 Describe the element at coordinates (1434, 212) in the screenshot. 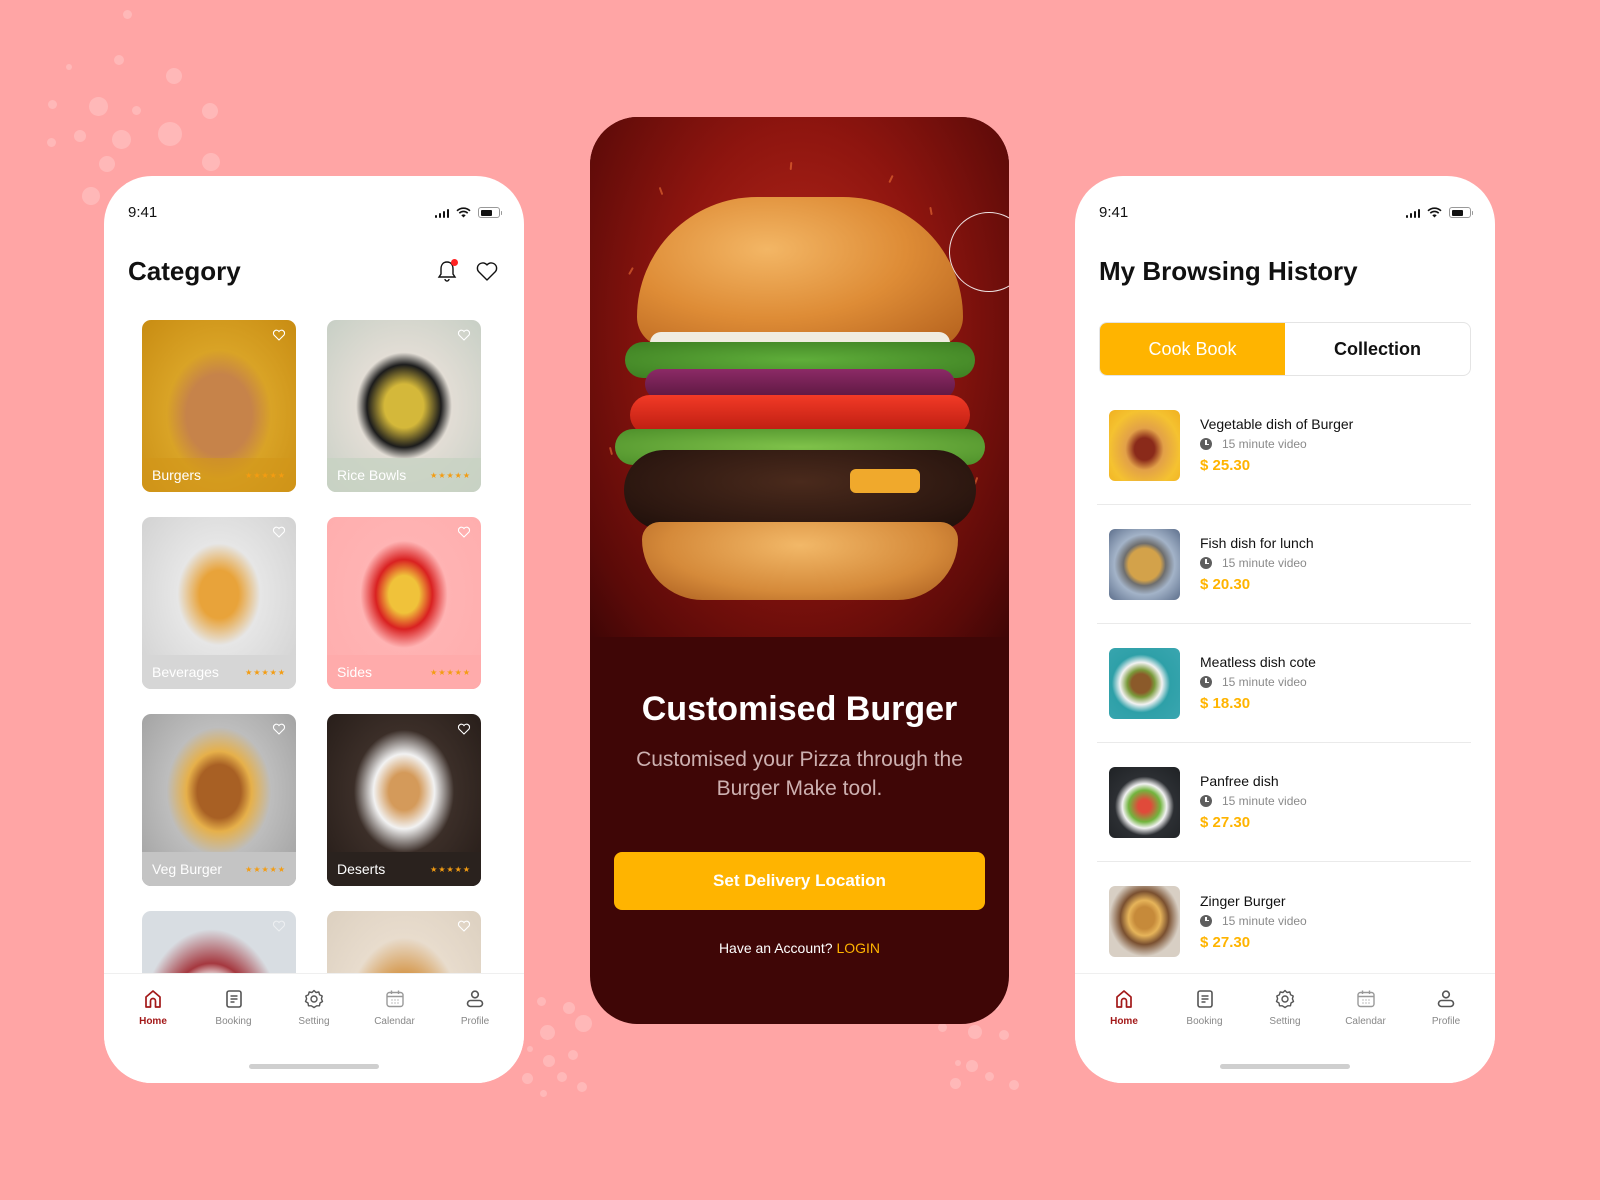

I see `wifi-icon` at that location.